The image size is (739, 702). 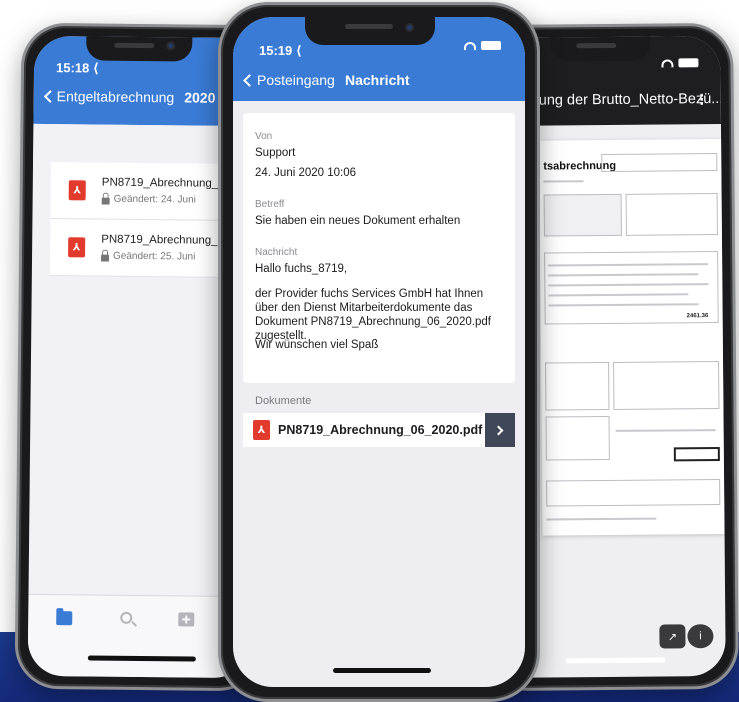 I want to click on message-label: Nachricht, so click(x=276, y=252).